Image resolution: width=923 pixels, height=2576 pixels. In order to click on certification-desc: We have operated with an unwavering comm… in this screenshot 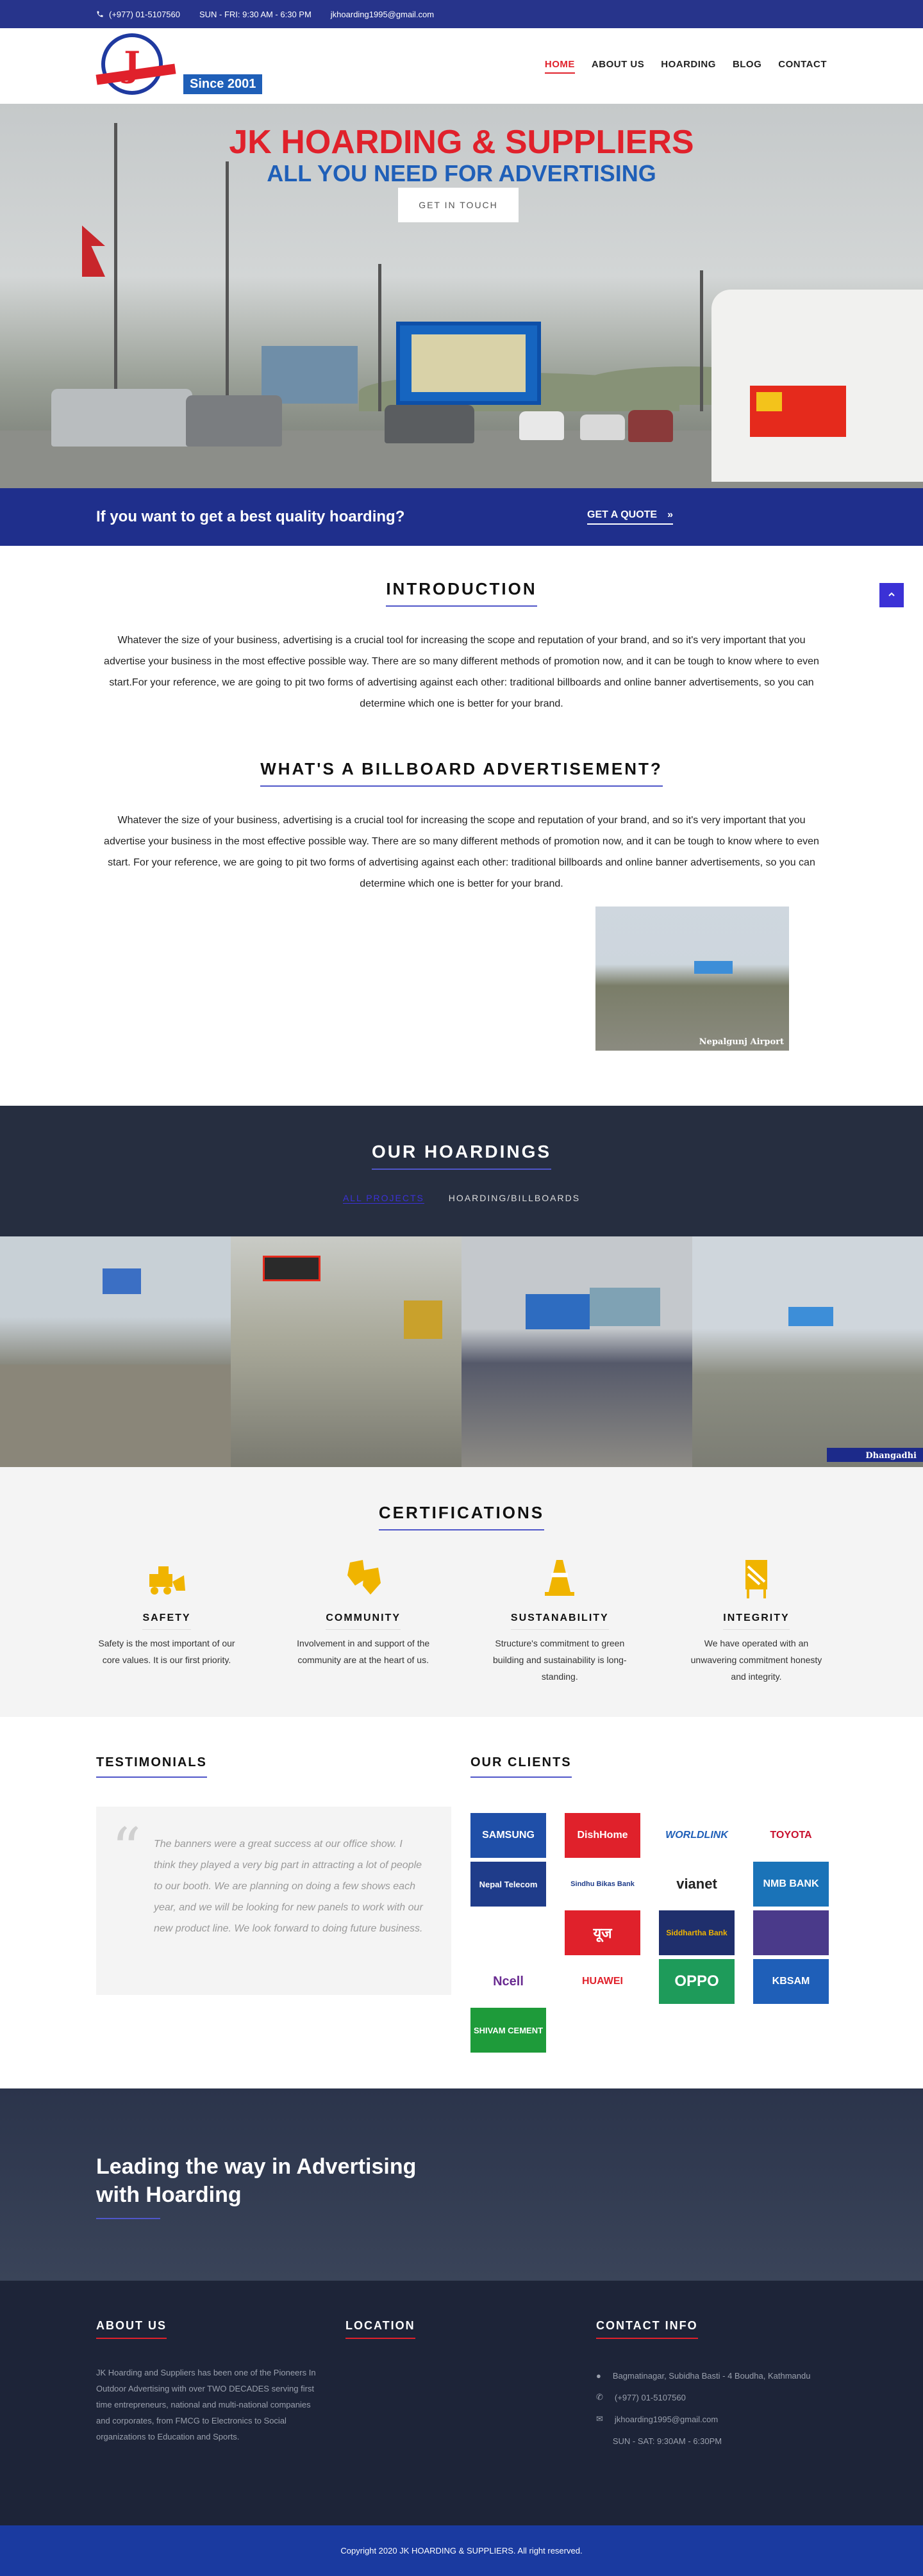, I will do `click(756, 1660)`.